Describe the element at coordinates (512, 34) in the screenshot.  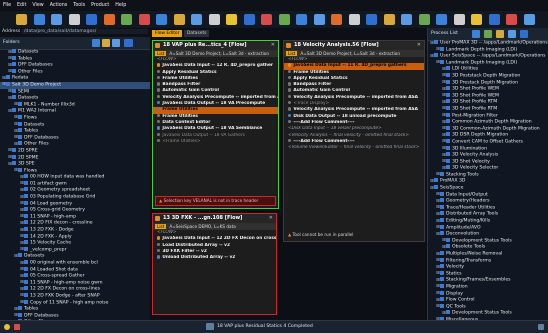
I see `collapse-icon` at that location.